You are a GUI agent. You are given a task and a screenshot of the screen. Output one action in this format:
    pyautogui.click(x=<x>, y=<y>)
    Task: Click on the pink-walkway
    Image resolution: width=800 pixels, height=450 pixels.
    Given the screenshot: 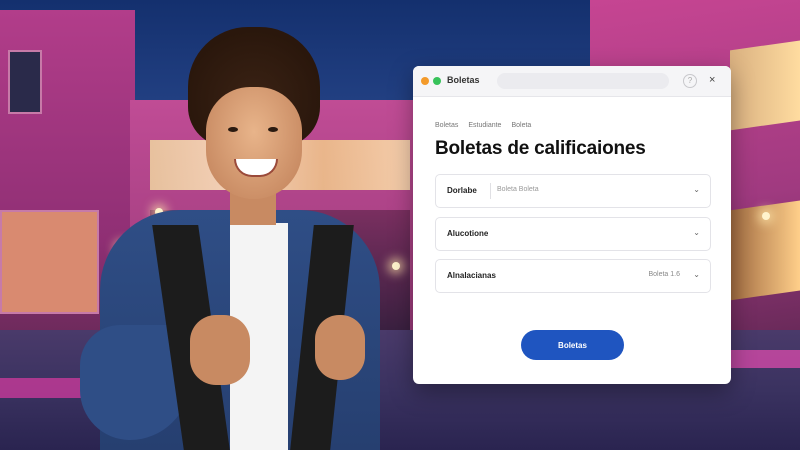 What is the action you would take?
    pyautogui.click(x=765, y=359)
    